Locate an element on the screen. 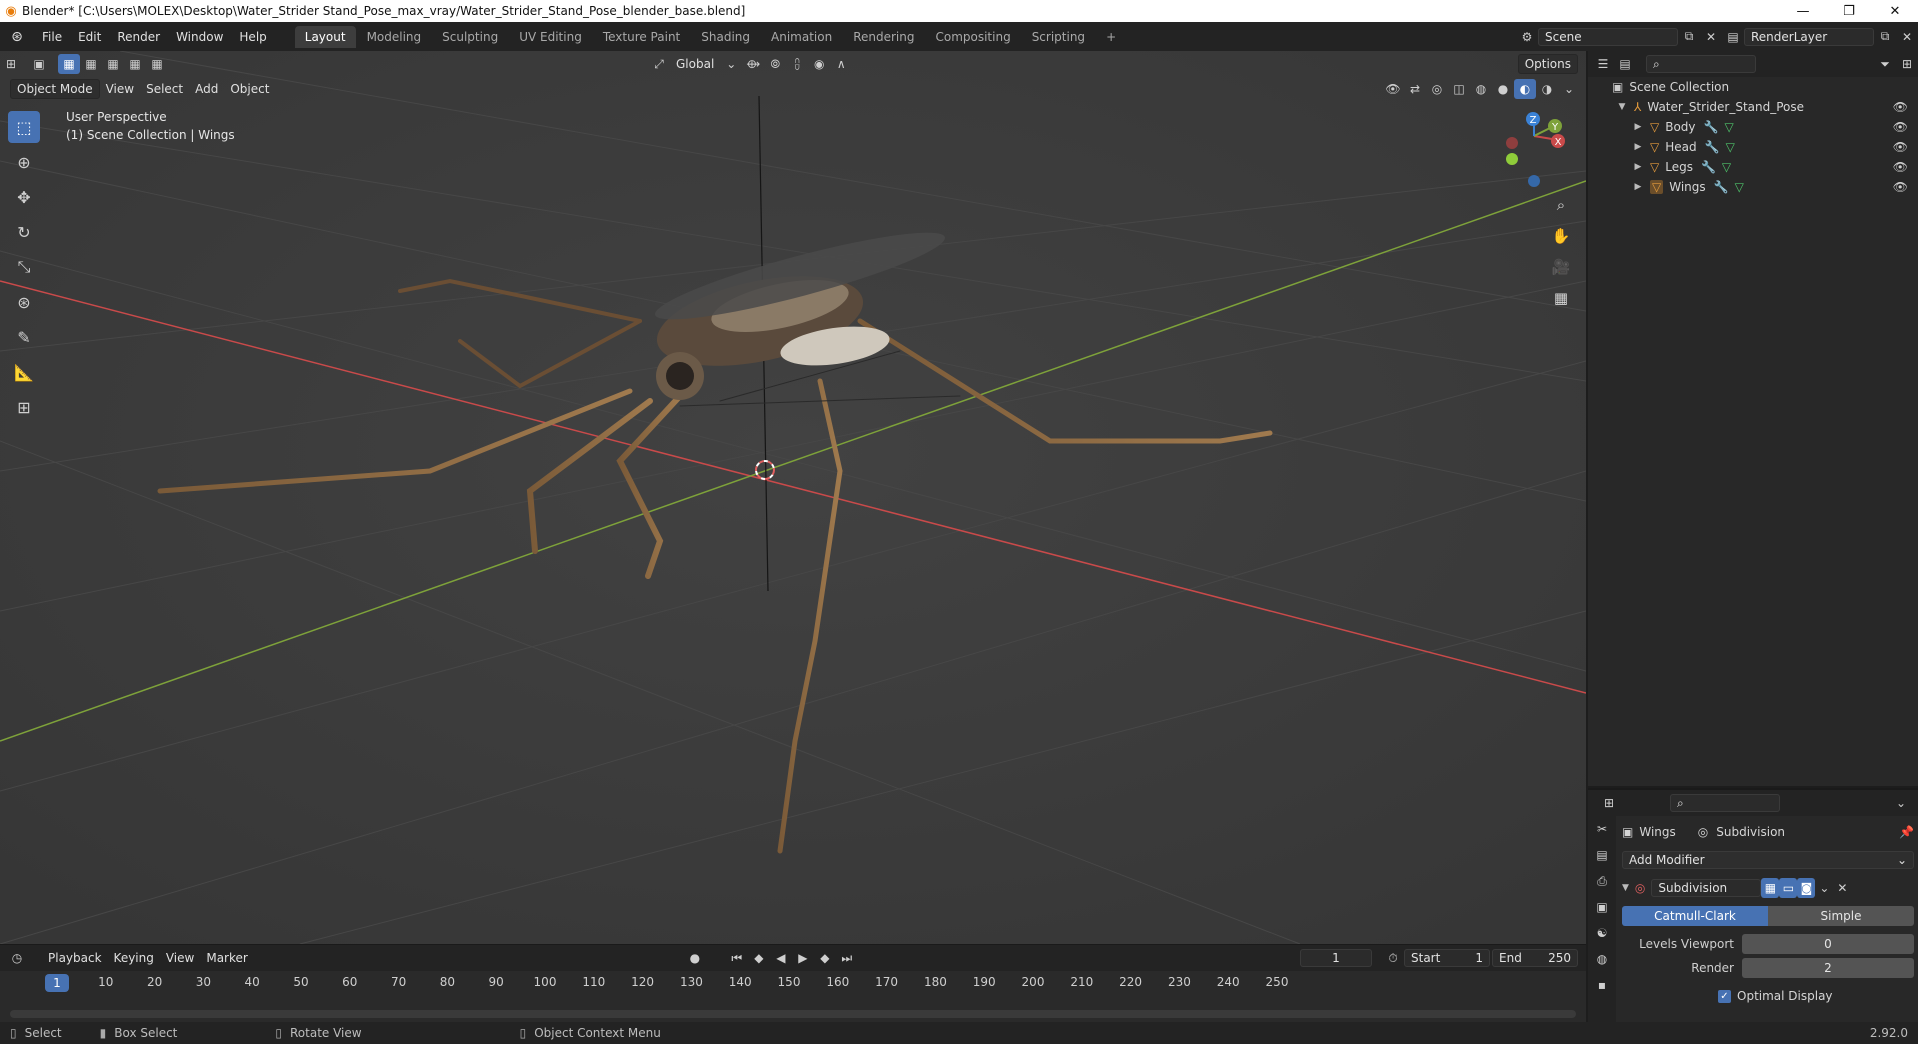  scale-tool-icon: ⤡ is located at coordinates (24, 267).